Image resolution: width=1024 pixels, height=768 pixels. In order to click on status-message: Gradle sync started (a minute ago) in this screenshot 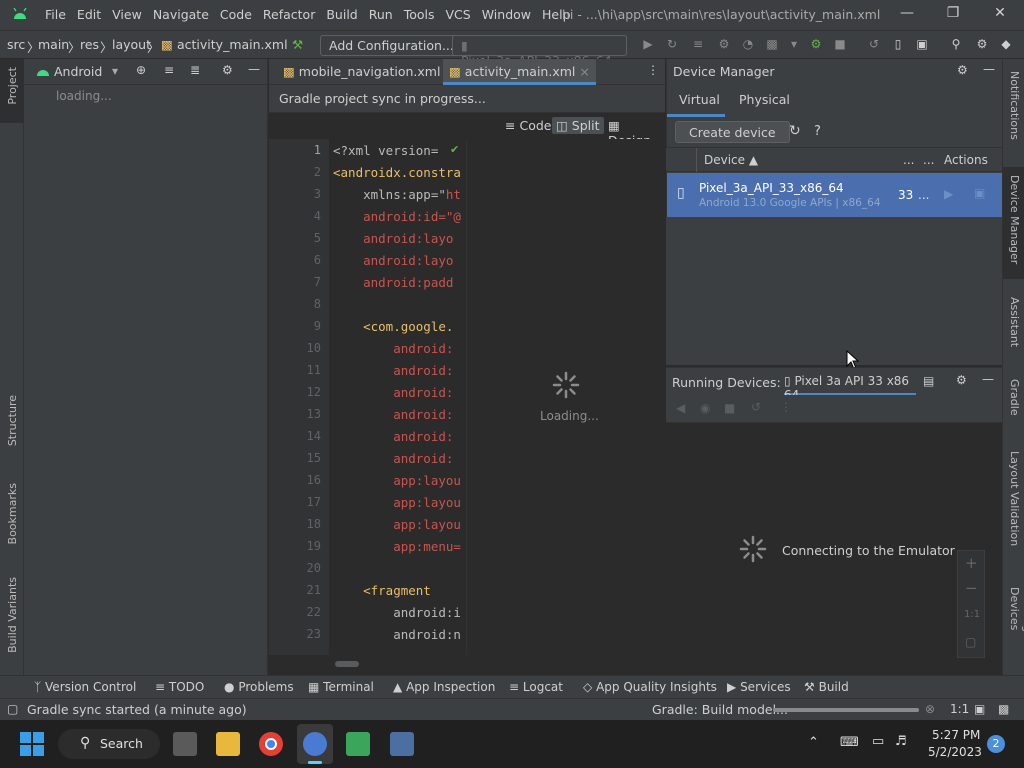, I will do `click(137, 709)`.